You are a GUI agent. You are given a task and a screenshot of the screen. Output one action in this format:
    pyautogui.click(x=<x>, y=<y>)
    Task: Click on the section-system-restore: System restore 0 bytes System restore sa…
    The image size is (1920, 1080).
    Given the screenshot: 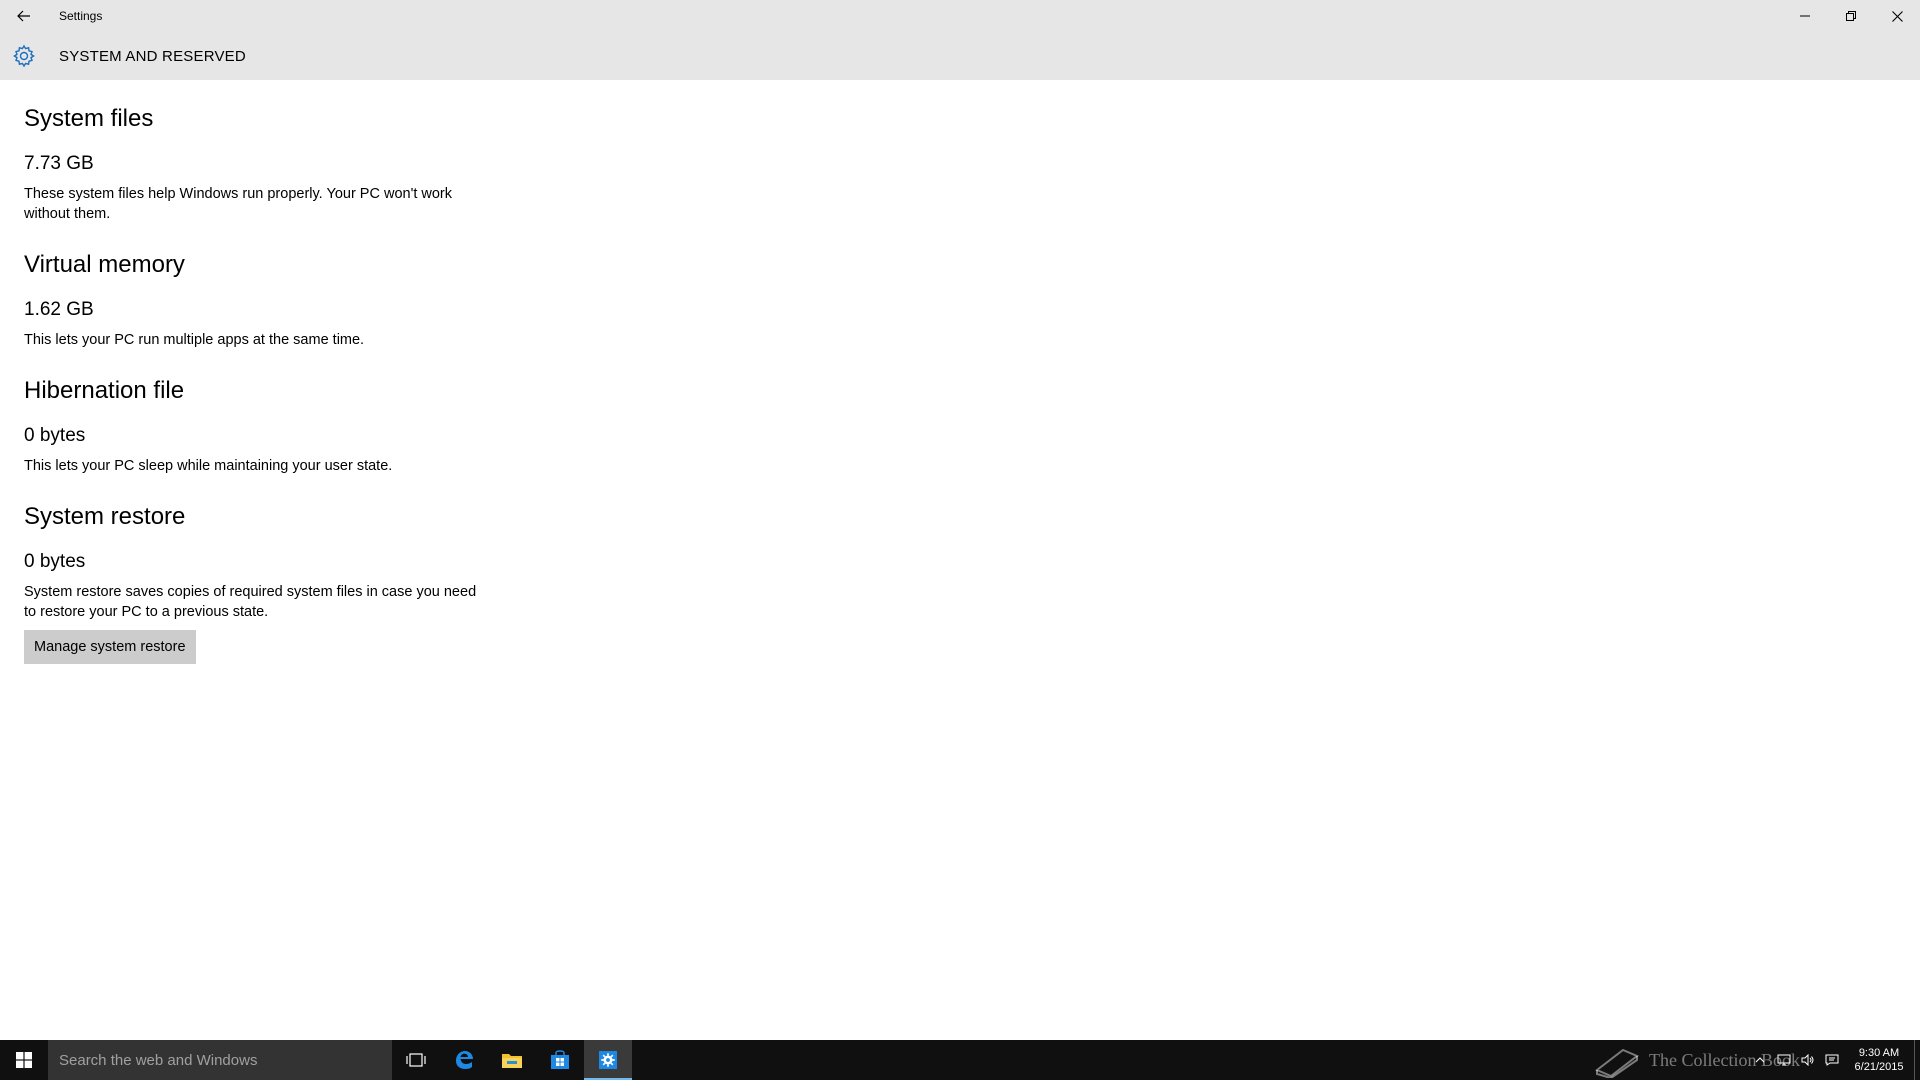 What is the action you would take?
    pyautogui.click(x=254, y=584)
    